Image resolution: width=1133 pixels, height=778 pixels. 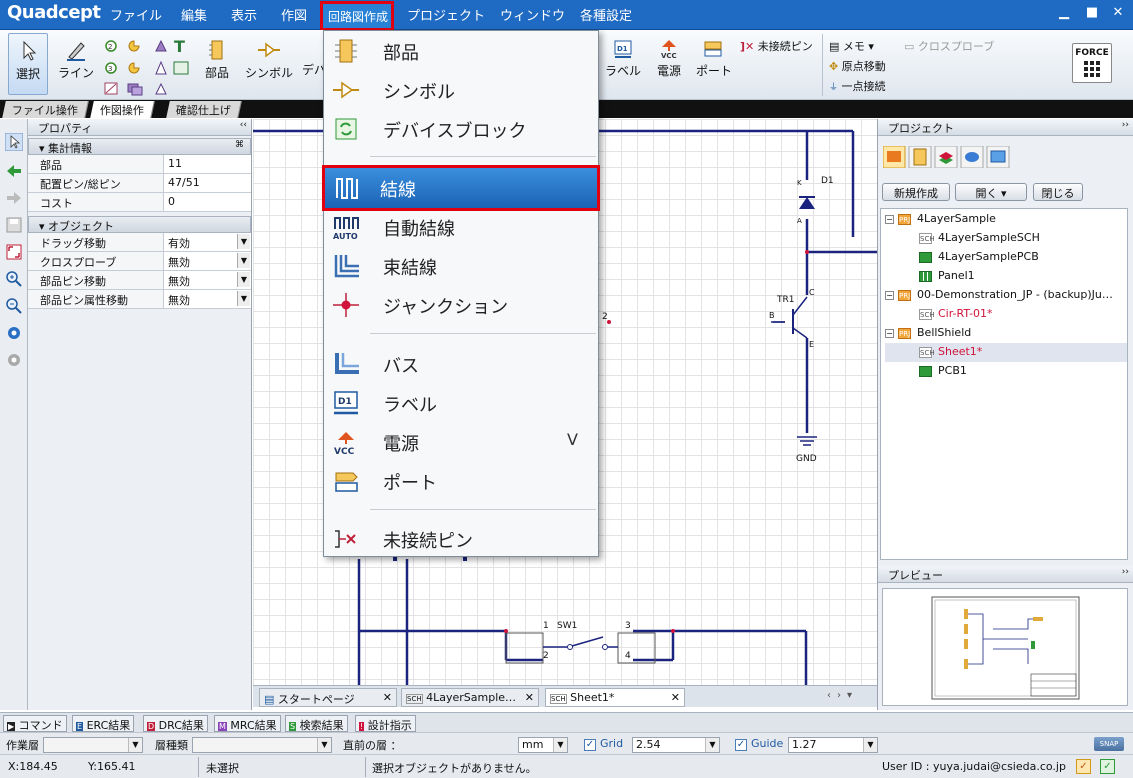 What do you see at coordinates (175, 723) in the screenshot?
I see `tab-drc: D DRC結果` at bounding box center [175, 723].